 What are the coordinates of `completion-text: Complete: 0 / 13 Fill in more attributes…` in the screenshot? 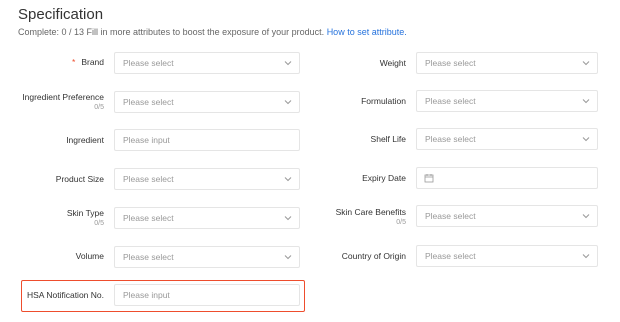 It's located at (171, 32).